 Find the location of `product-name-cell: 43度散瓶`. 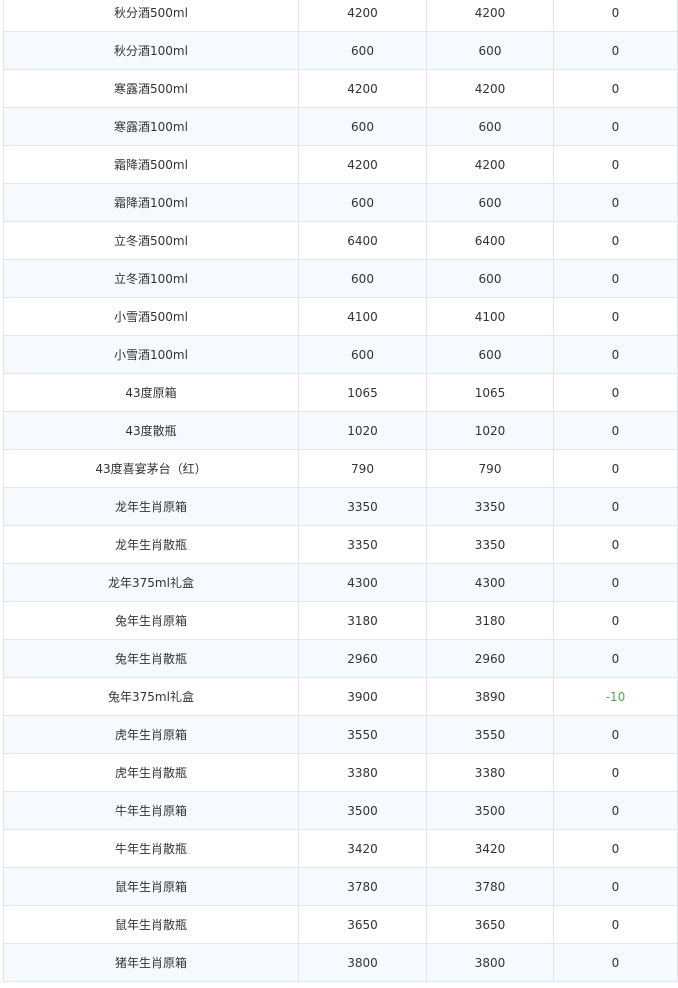

product-name-cell: 43度散瓶 is located at coordinates (151, 430).